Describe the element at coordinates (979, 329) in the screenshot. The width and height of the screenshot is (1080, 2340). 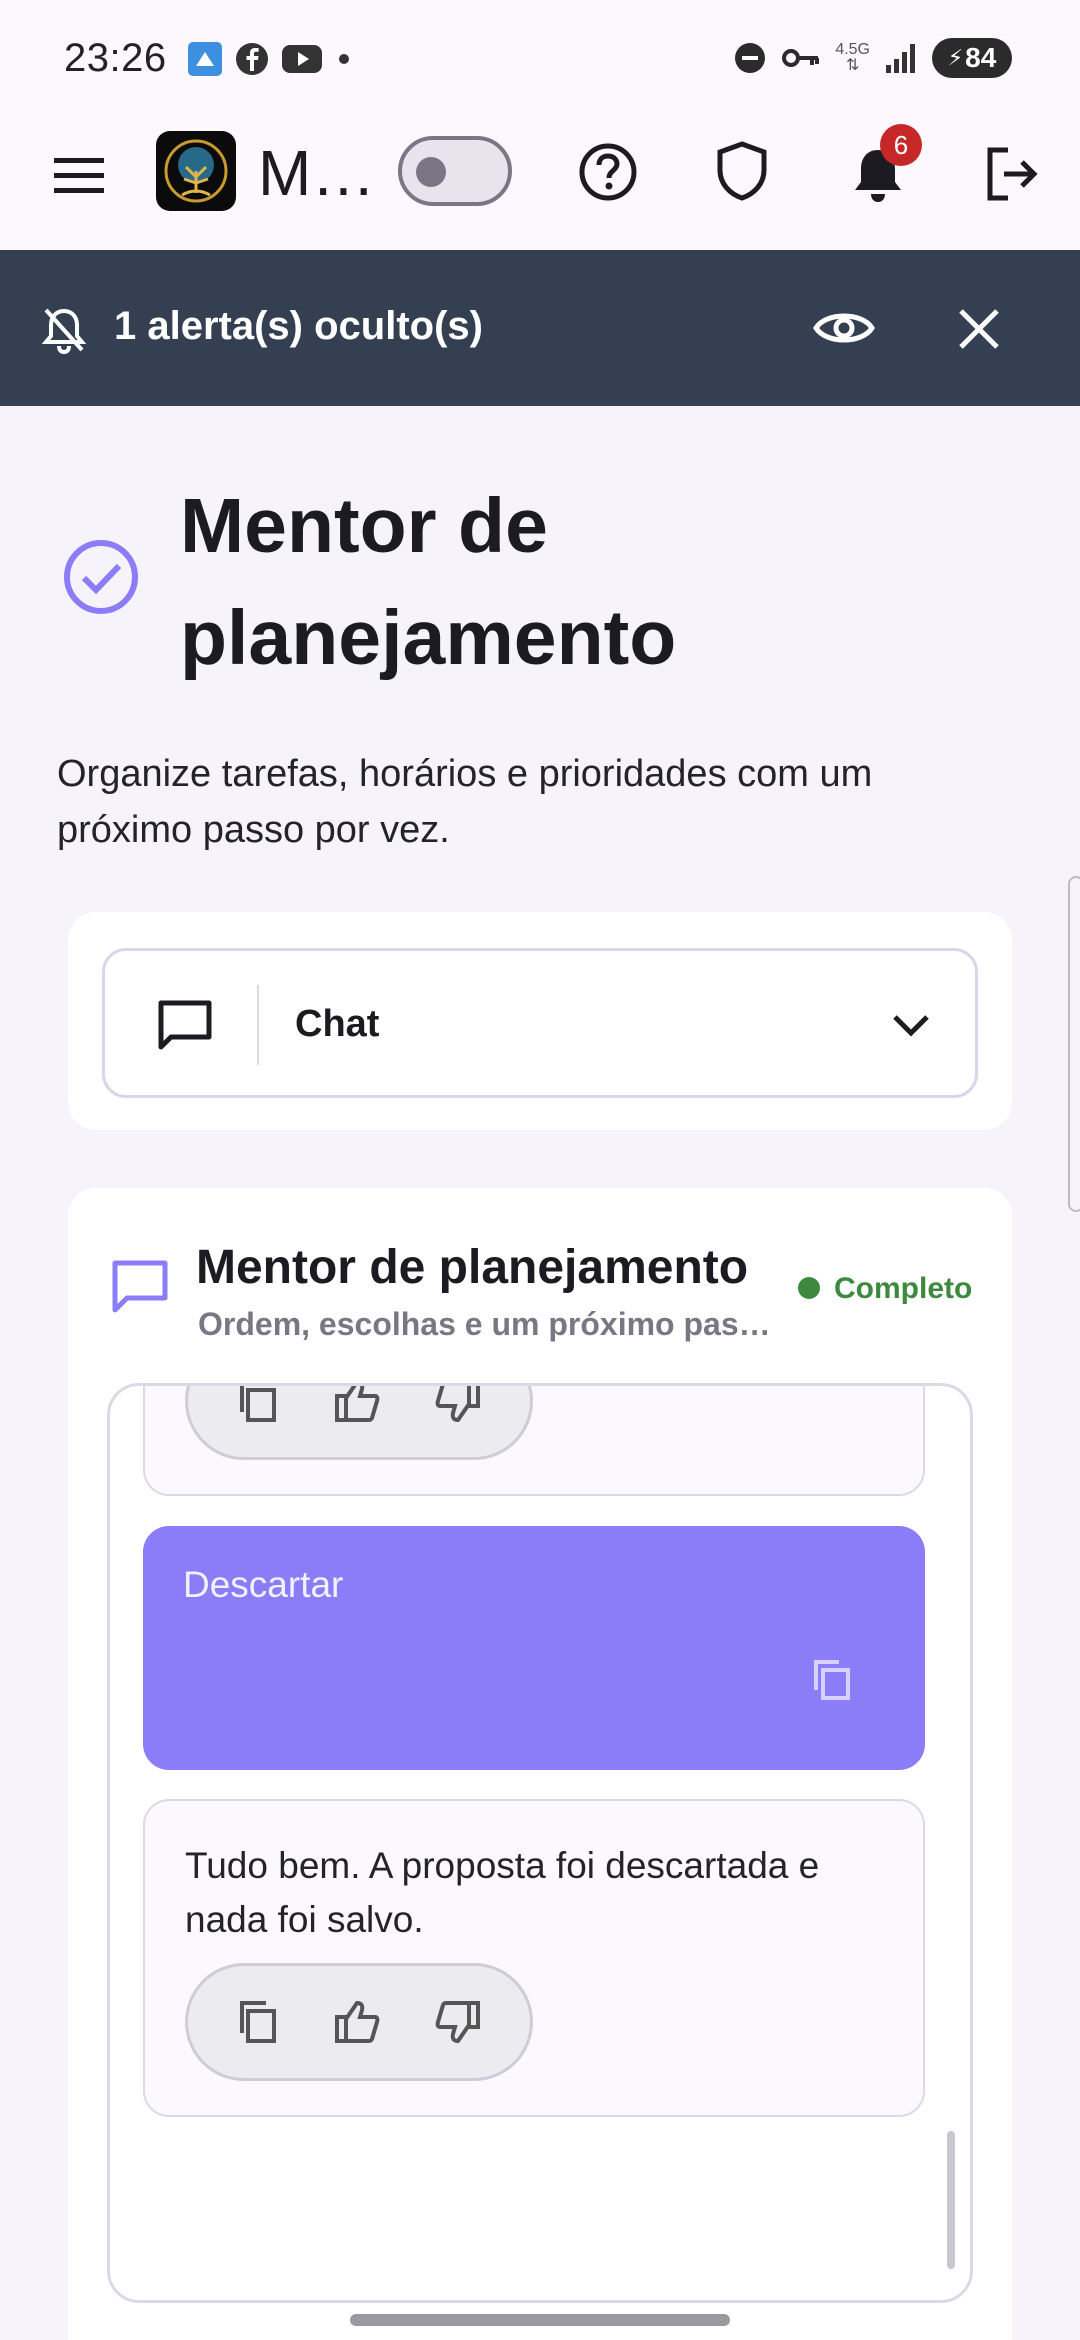
I see `close-icon` at that location.